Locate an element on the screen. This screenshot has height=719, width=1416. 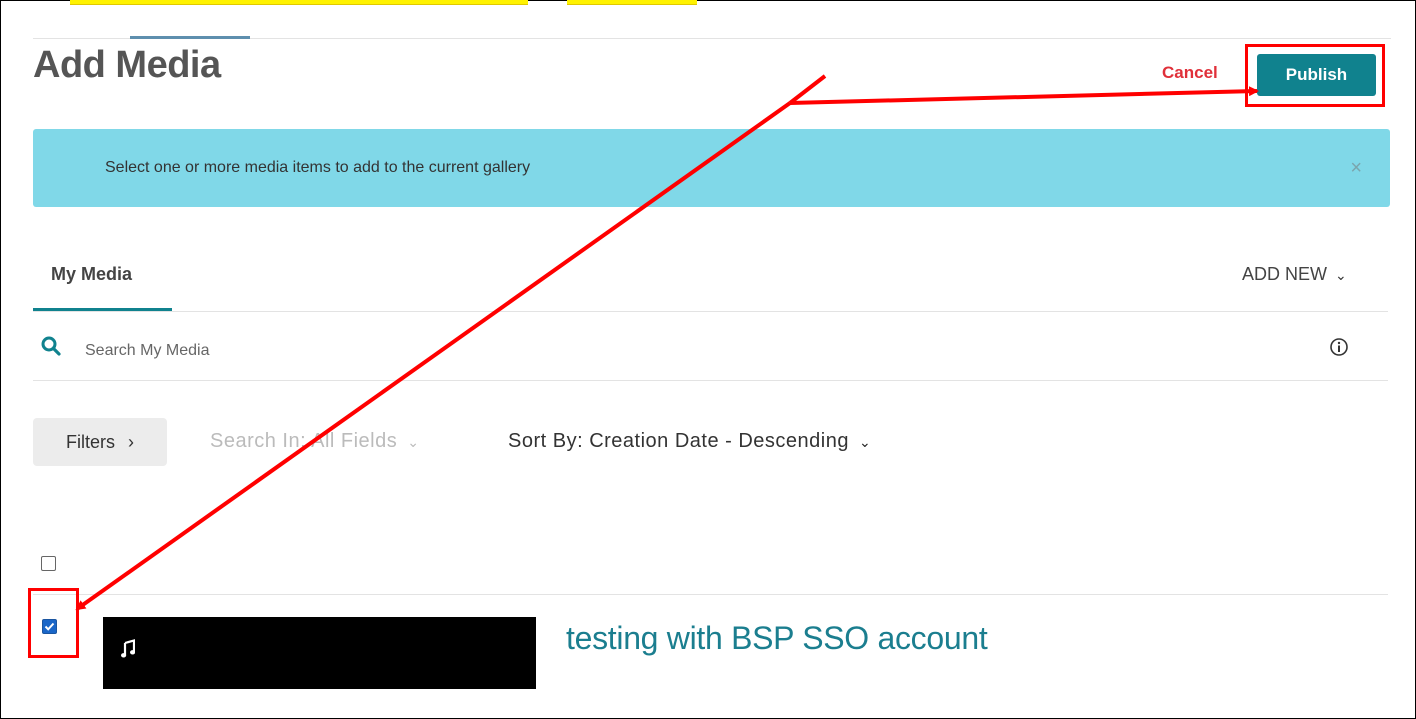
search-in-label: Search In: All Fields is located at coordinates (304, 441).